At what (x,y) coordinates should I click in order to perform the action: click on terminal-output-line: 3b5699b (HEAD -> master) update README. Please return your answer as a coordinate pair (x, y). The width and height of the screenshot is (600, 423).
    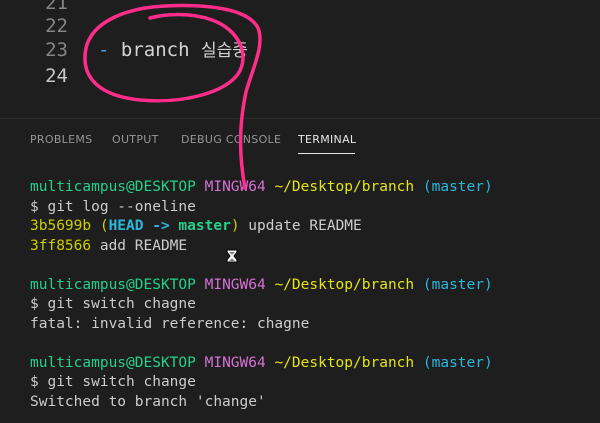
    Looking at the image, I should click on (315, 227).